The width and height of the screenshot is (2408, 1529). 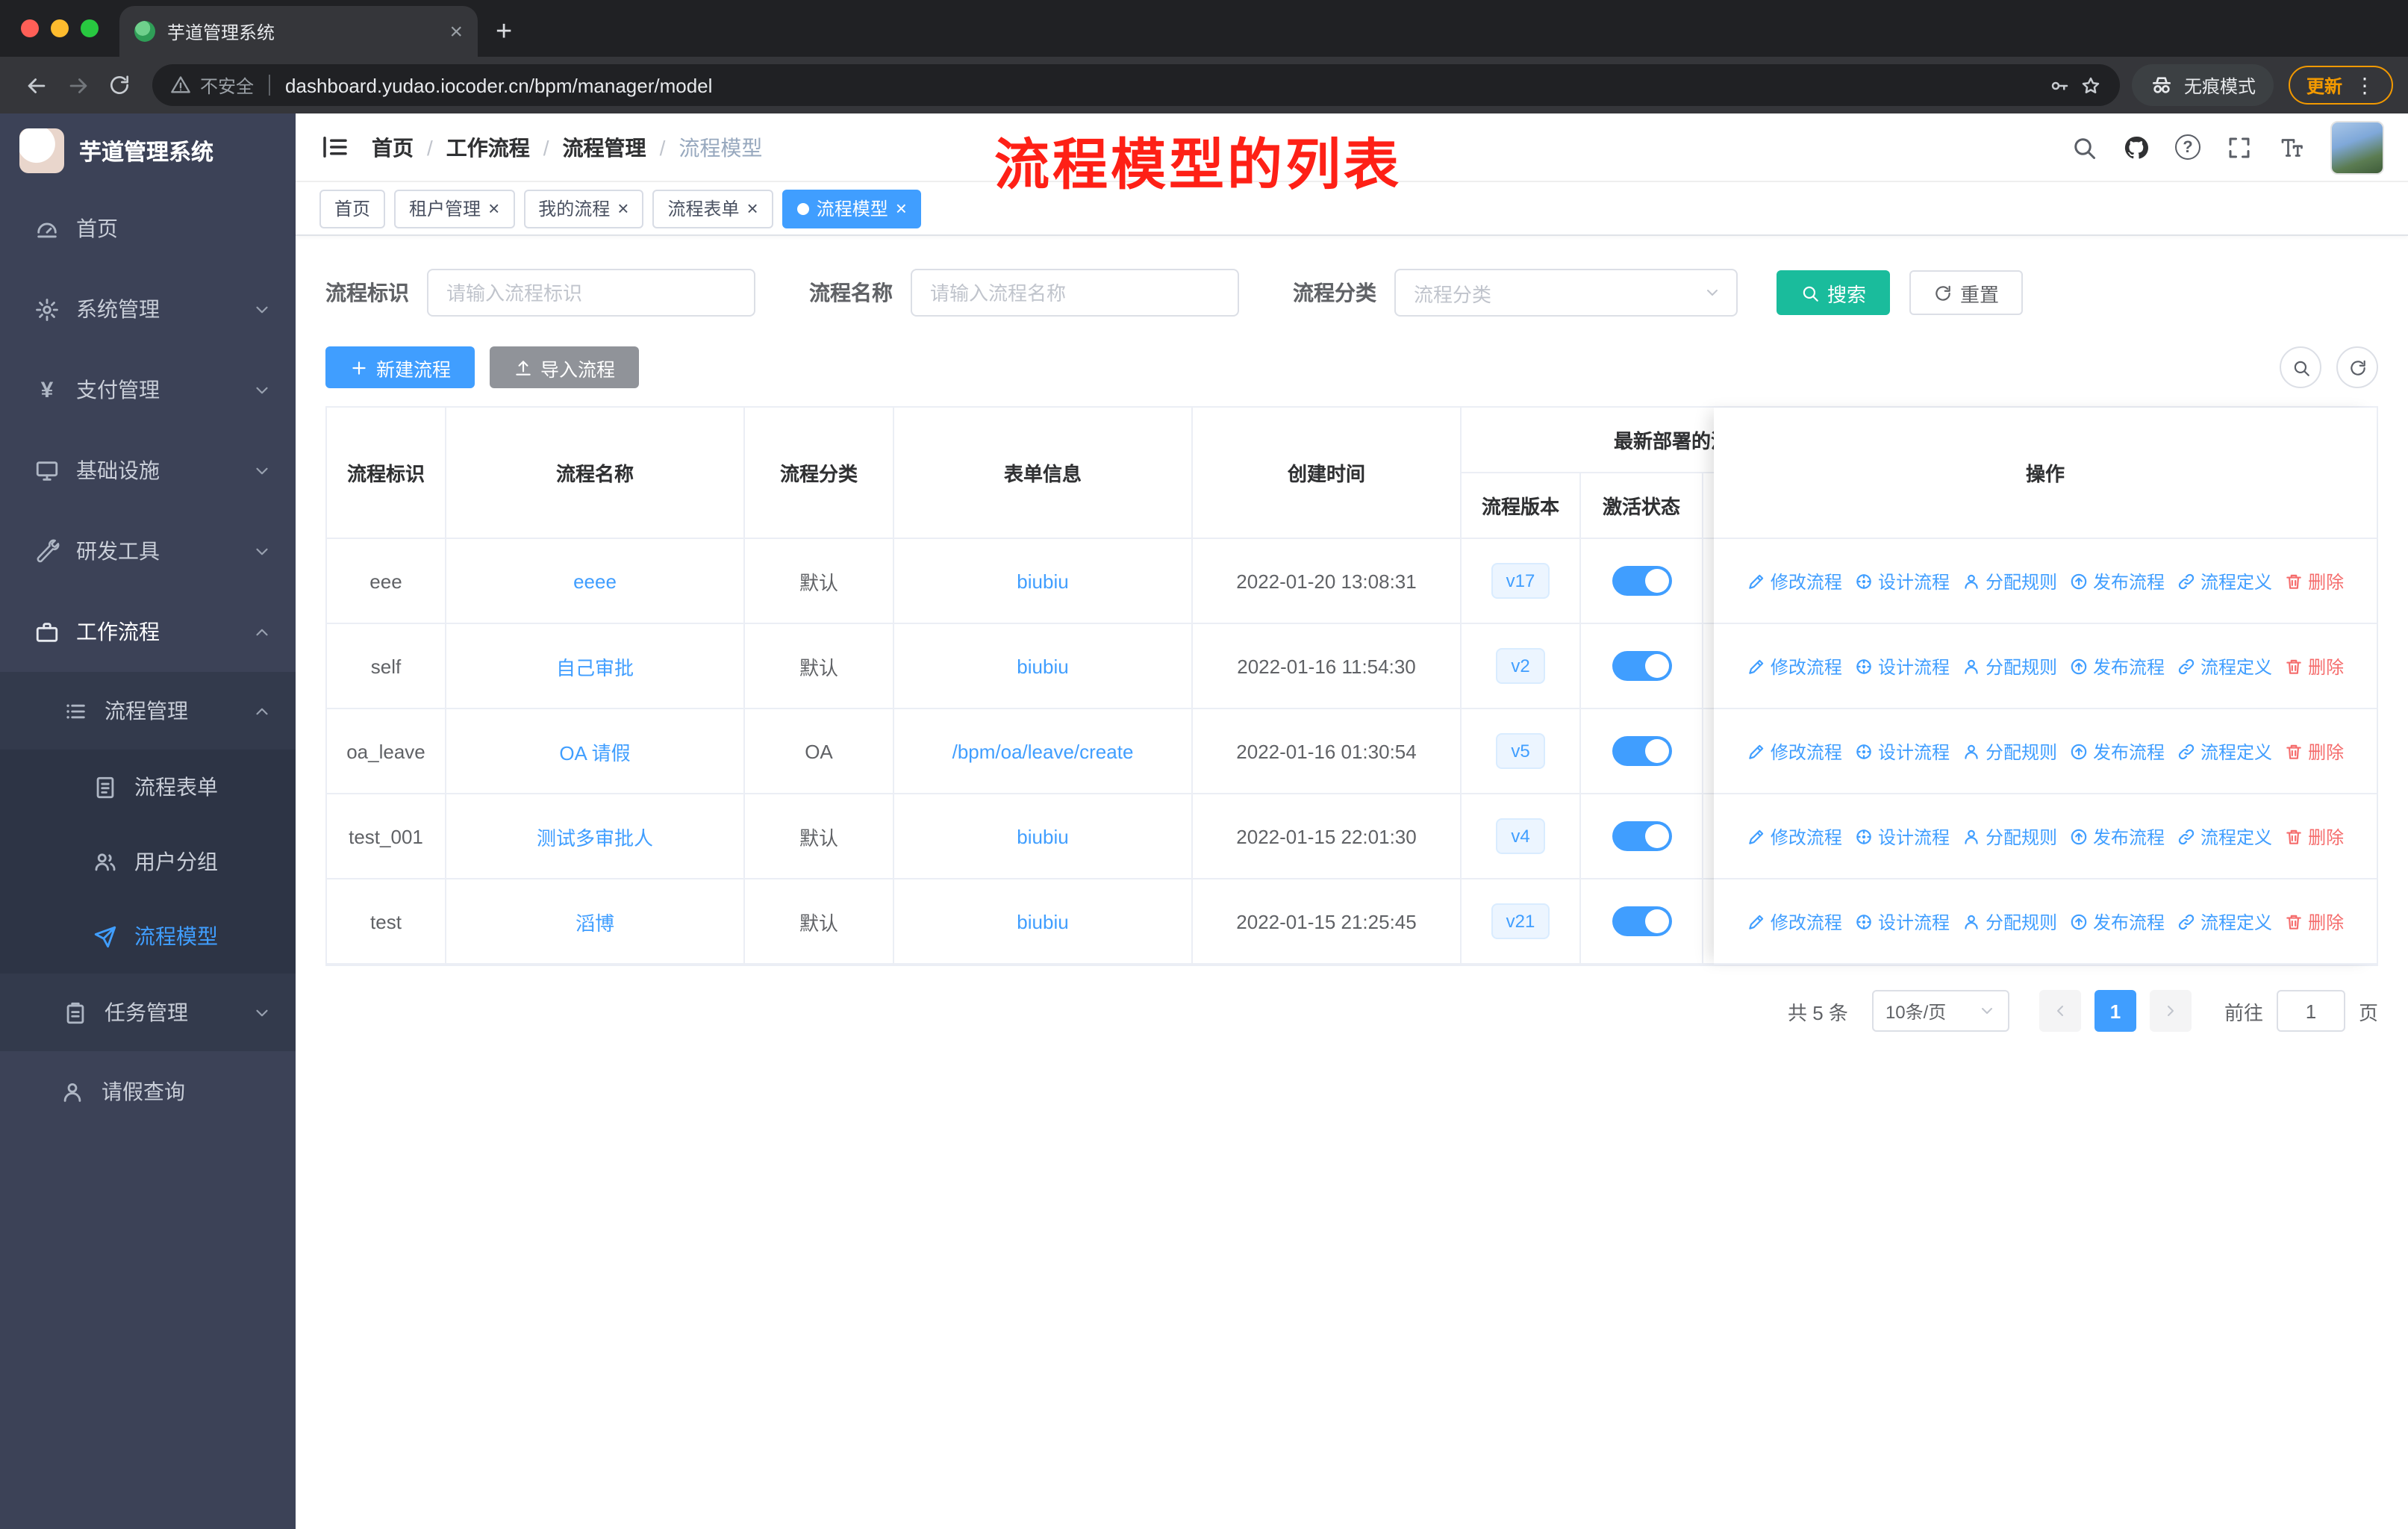 I want to click on new-tab-button: +, so click(x=504, y=32).